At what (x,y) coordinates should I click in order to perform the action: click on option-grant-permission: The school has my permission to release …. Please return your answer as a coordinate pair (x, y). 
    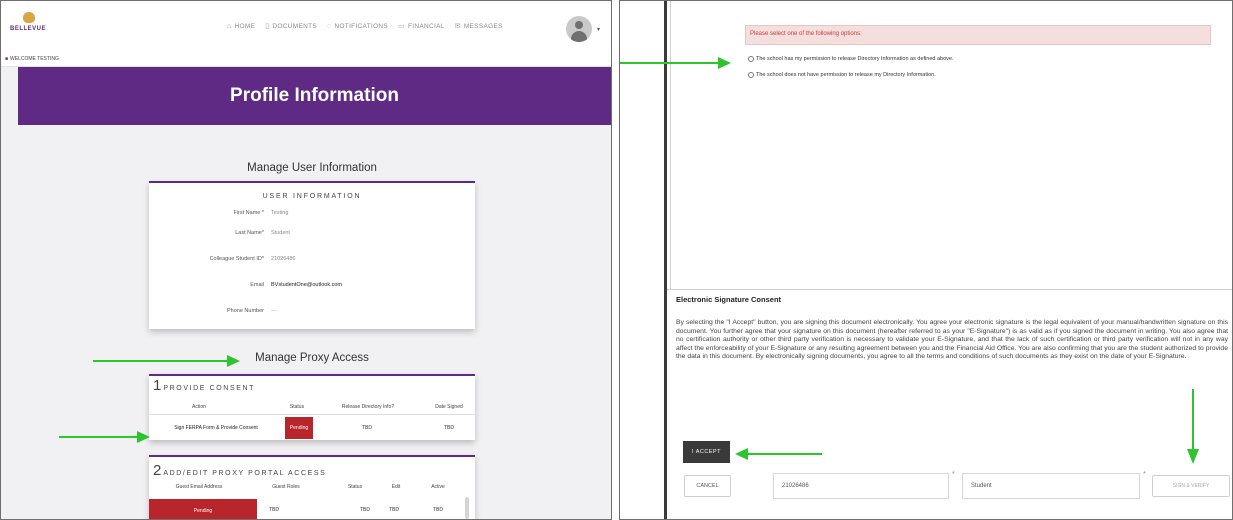
    Looking at the image, I should click on (850, 59).